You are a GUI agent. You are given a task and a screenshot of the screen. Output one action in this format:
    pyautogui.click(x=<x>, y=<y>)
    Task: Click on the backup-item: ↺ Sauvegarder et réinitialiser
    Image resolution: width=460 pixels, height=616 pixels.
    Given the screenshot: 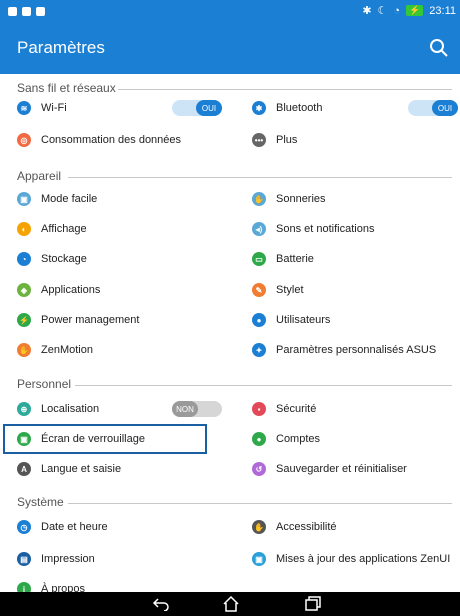 What is the action you would take?
    pyautogui.click(x=329, y=469)
    